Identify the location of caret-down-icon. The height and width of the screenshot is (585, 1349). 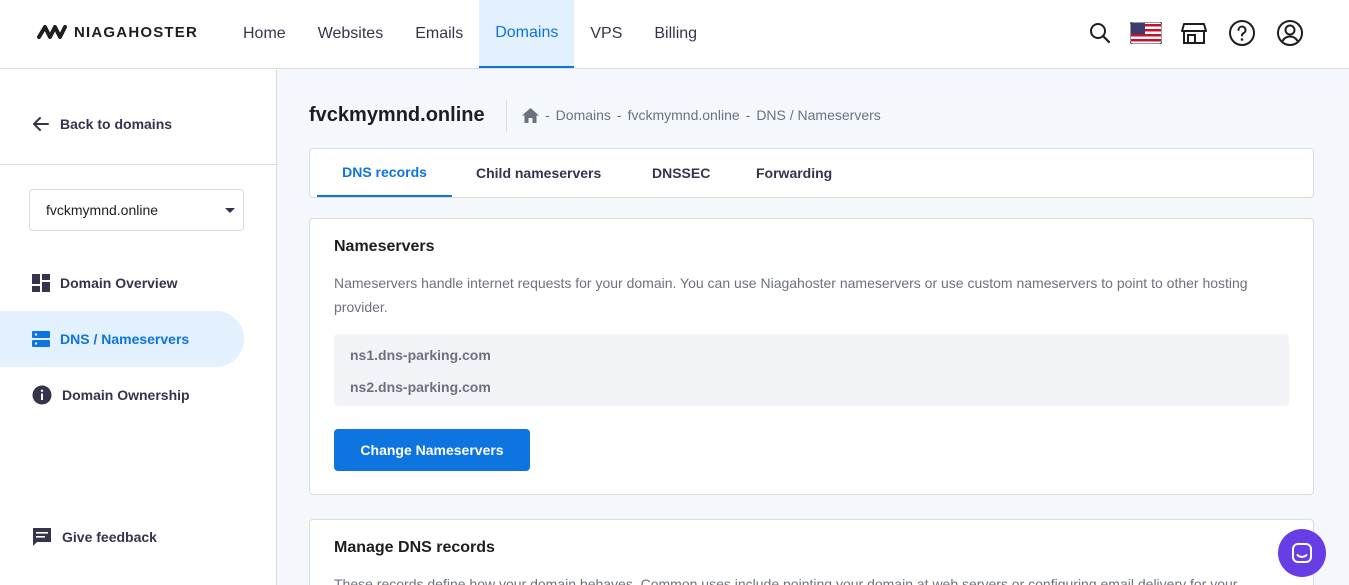
(230, 210).